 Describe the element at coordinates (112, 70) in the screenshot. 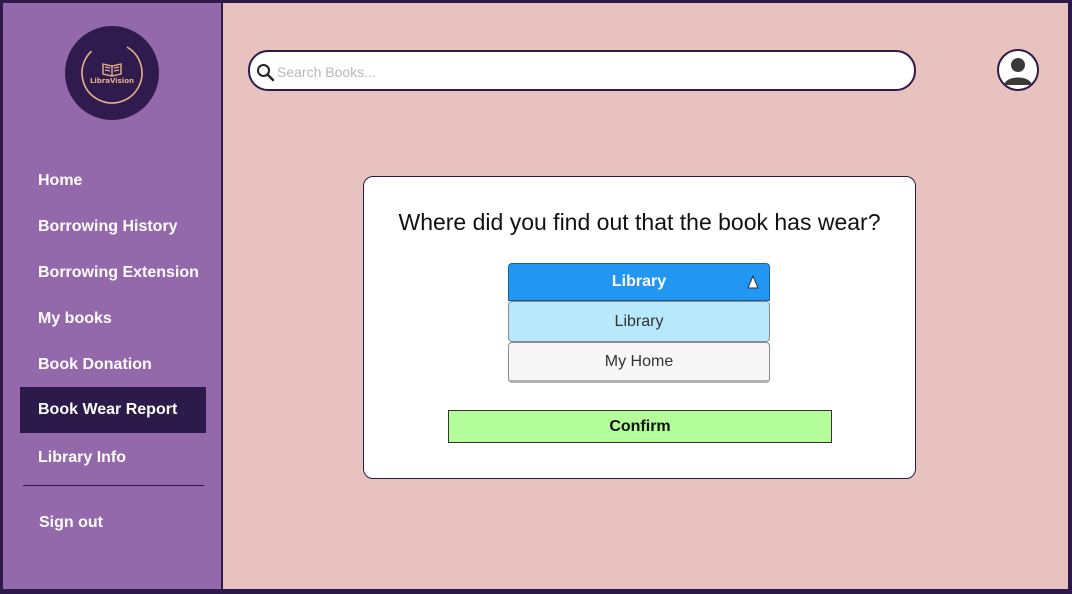

I see `book-icon` at that location.